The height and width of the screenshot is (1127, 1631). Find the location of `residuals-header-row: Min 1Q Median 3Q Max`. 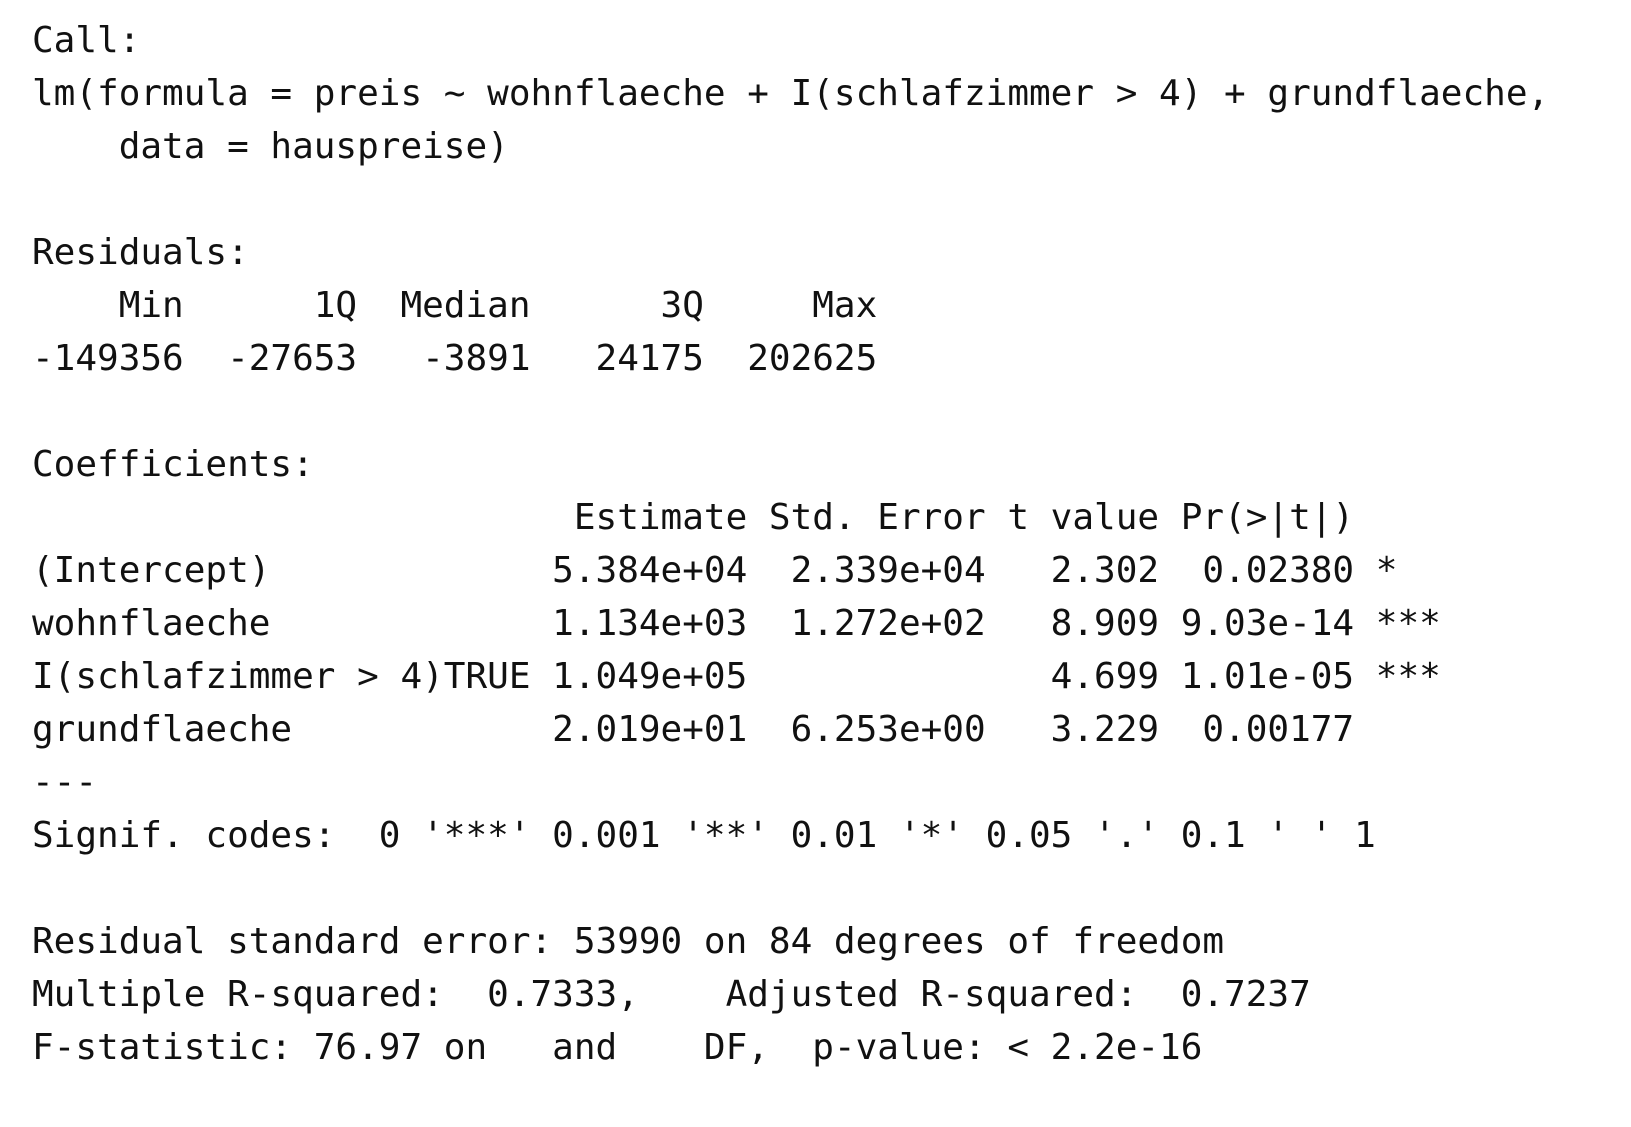

residuals-header-row: Min 1Q Median 3Q Max is located at coordinates (455, 305).